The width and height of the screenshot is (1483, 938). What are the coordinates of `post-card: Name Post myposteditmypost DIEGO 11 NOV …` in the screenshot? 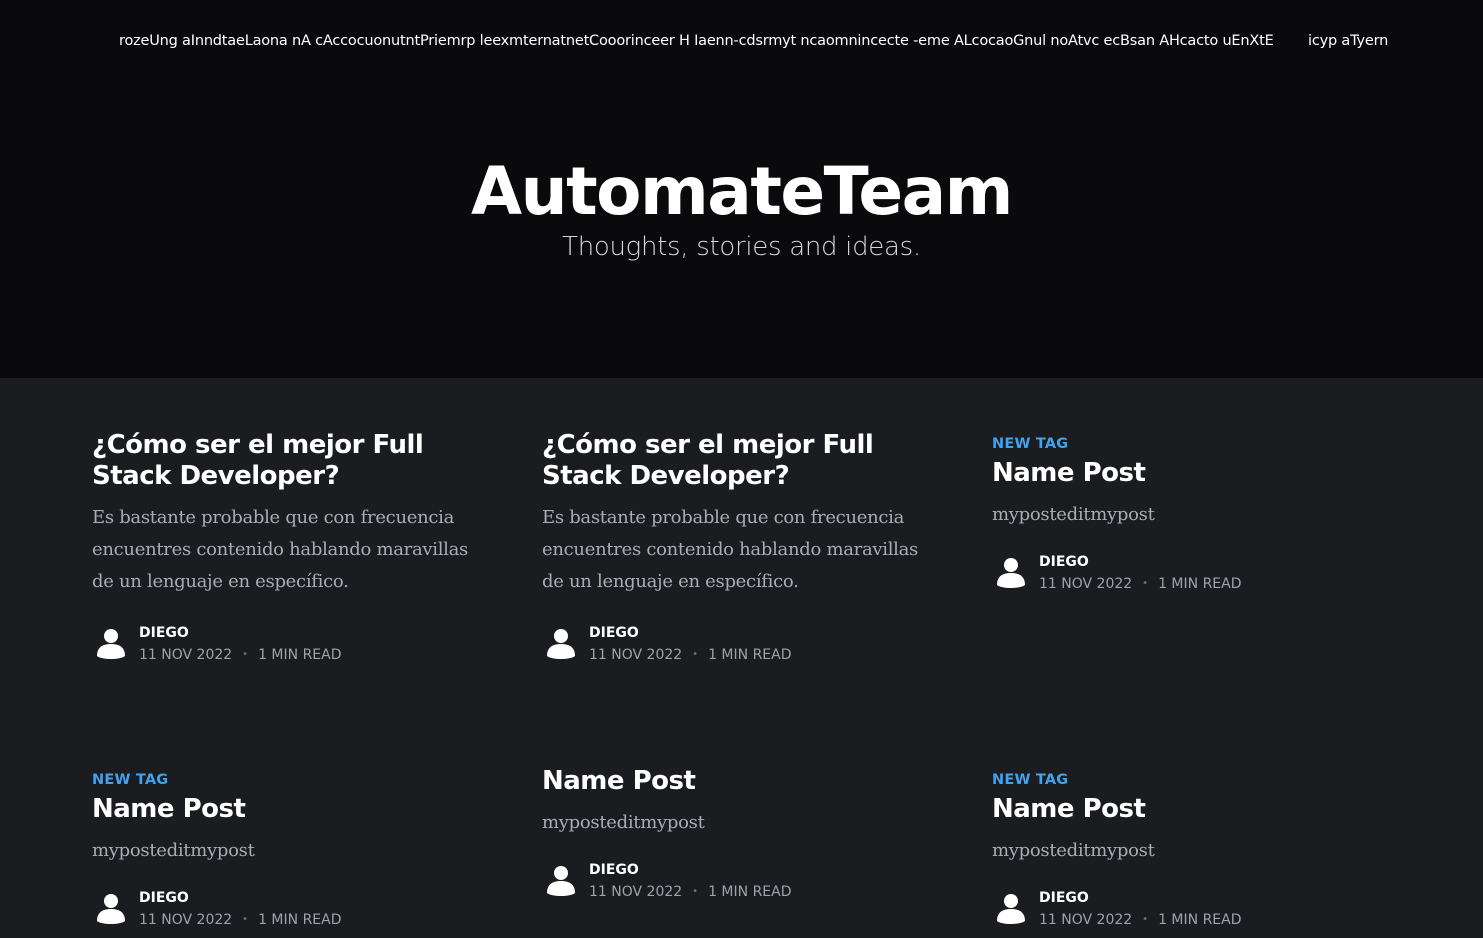 It's located at (737, 834).